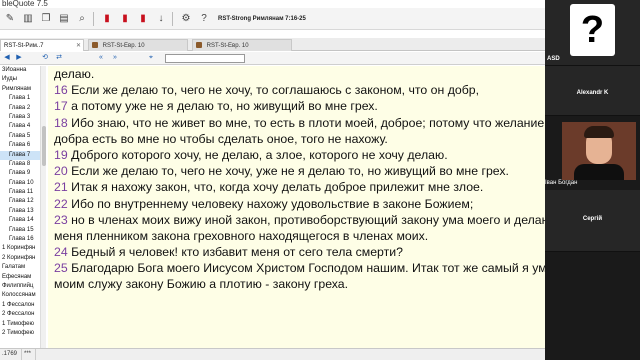 The height and width of the screenshot is (360, 640). I want to click on verse-text: делаю., so click(74, 74).